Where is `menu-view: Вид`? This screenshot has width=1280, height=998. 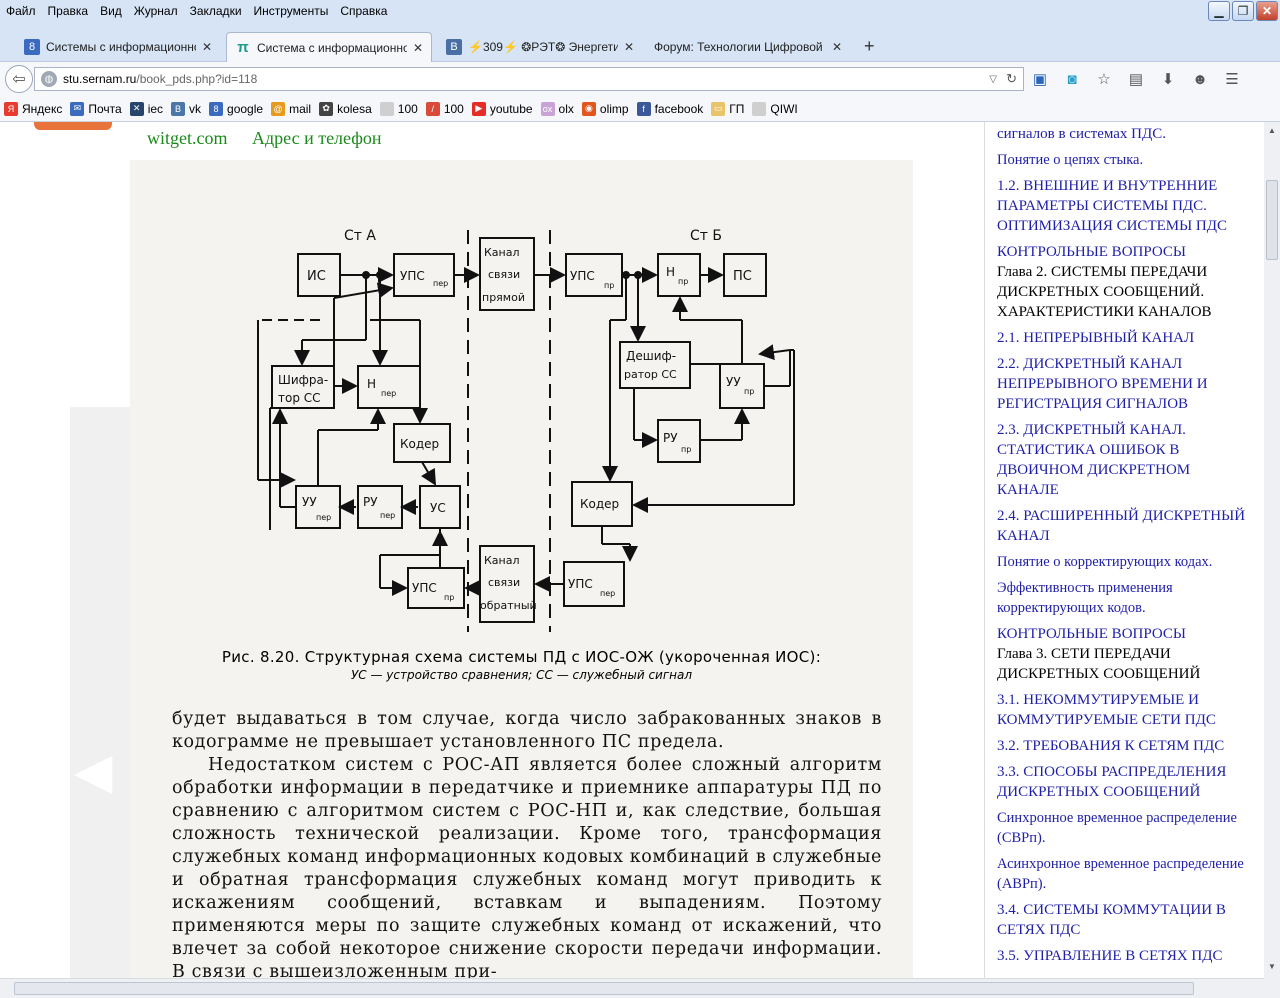 menu-view: Вид is located at coordinates (111, 11).